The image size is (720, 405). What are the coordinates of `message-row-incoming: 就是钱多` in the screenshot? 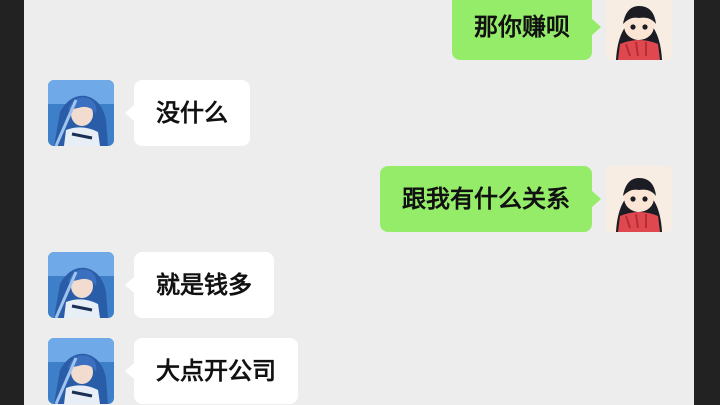 It's located at (161, 285).